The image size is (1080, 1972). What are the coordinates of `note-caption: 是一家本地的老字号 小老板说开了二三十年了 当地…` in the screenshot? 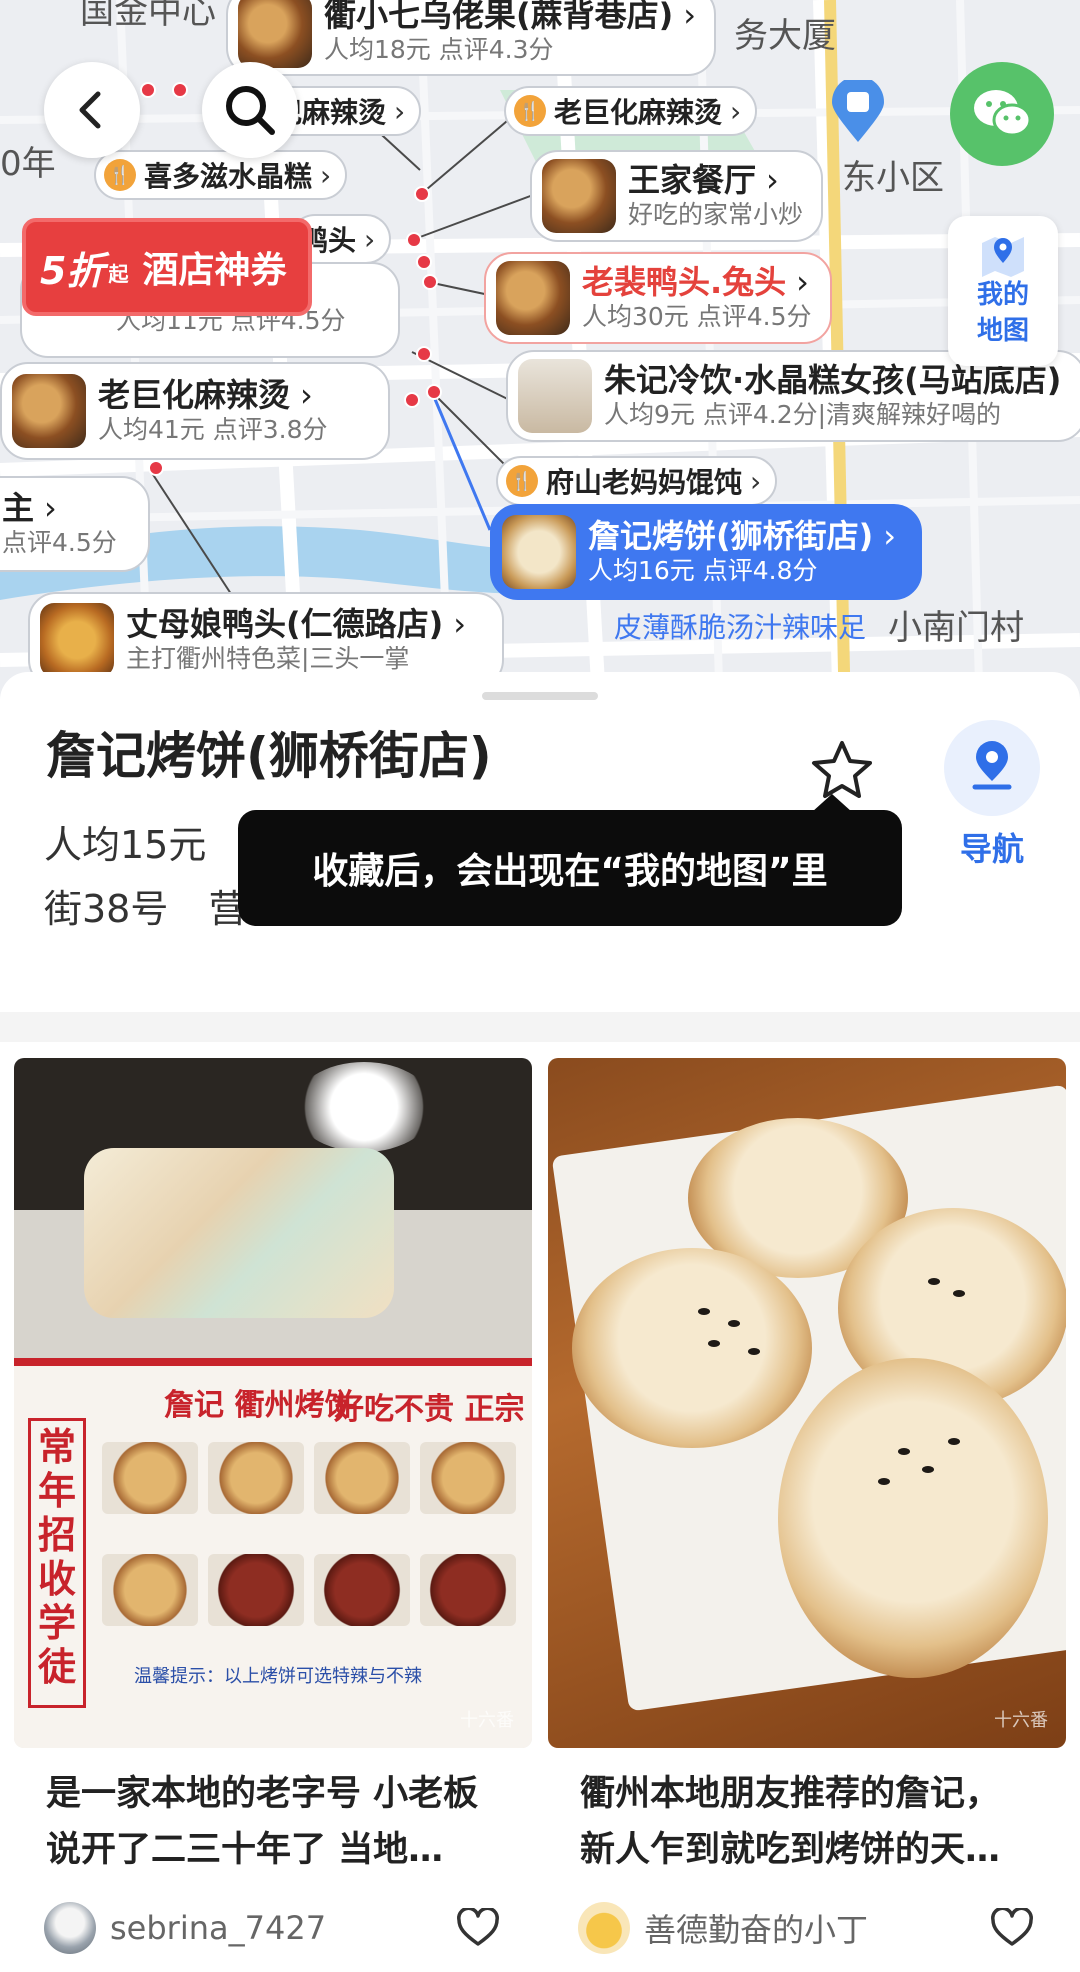 It's located at (262, 1822).